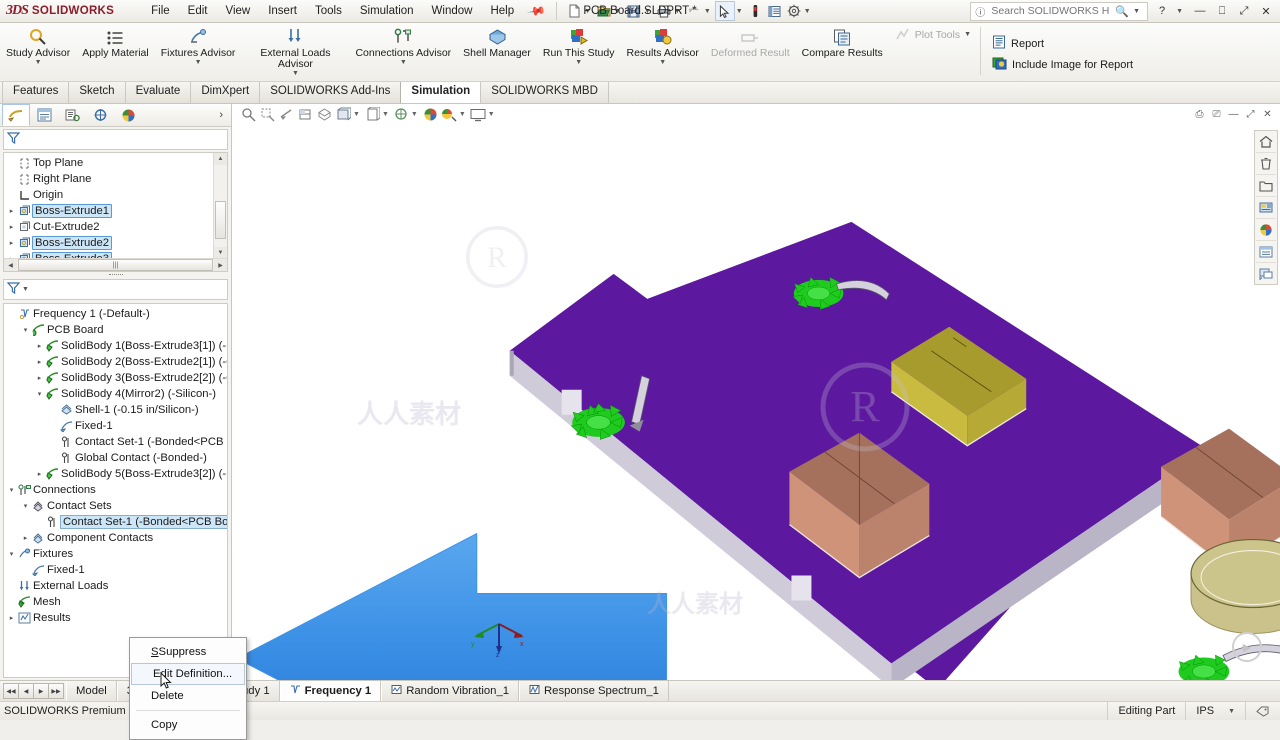 The width and height of the screenshot is (1280, 740). What do you see at coordinates (1122, 11) in the screenshot?
I see `magnifier-icon: 🔍` at bounding box center [1122, 11].